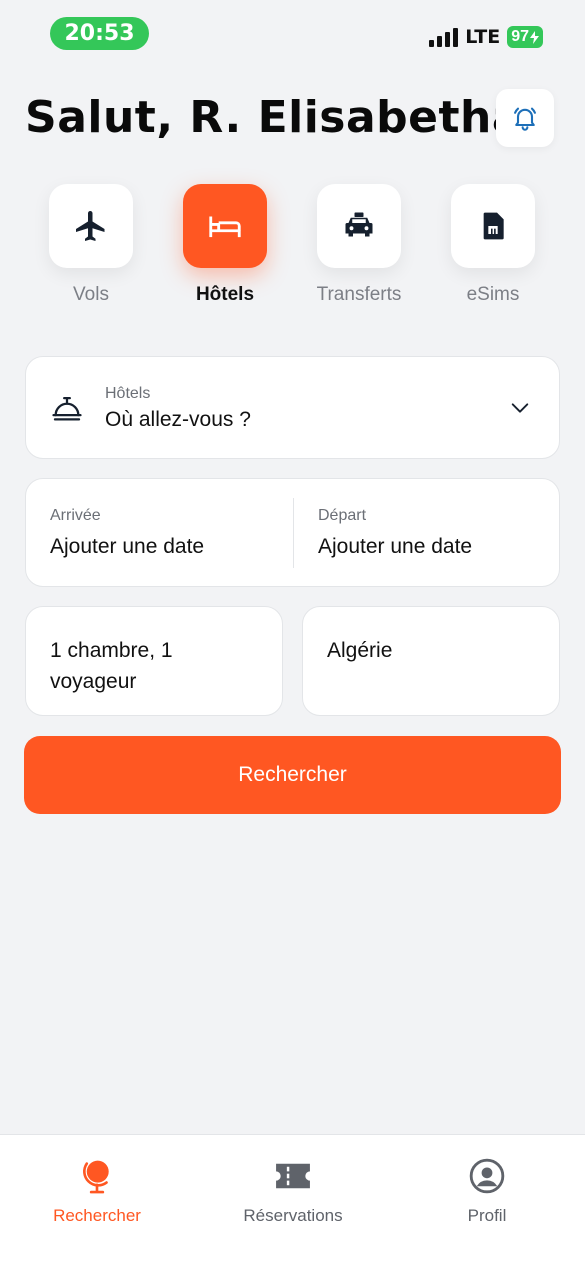  Describe the element at coordinates (292, 407) in the screenshot. I see `destination-field: Hôtels Où allez-vous ?` at that location.